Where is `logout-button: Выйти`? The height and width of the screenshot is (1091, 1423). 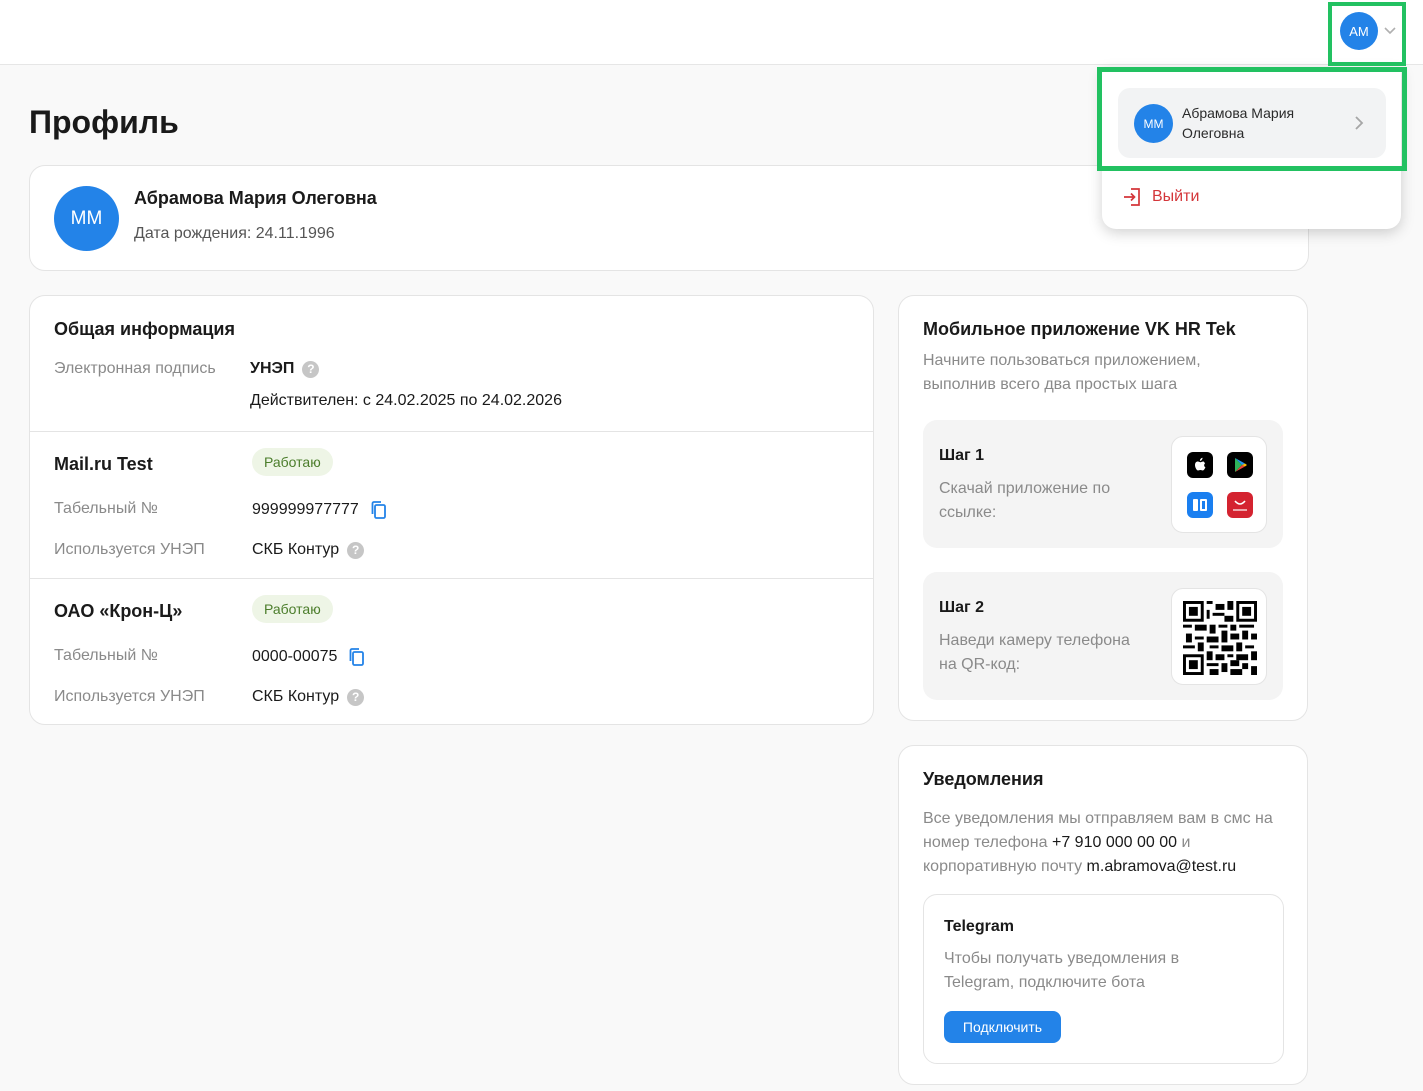
logout-button: Выйти is located at coordinates (1160, 197).